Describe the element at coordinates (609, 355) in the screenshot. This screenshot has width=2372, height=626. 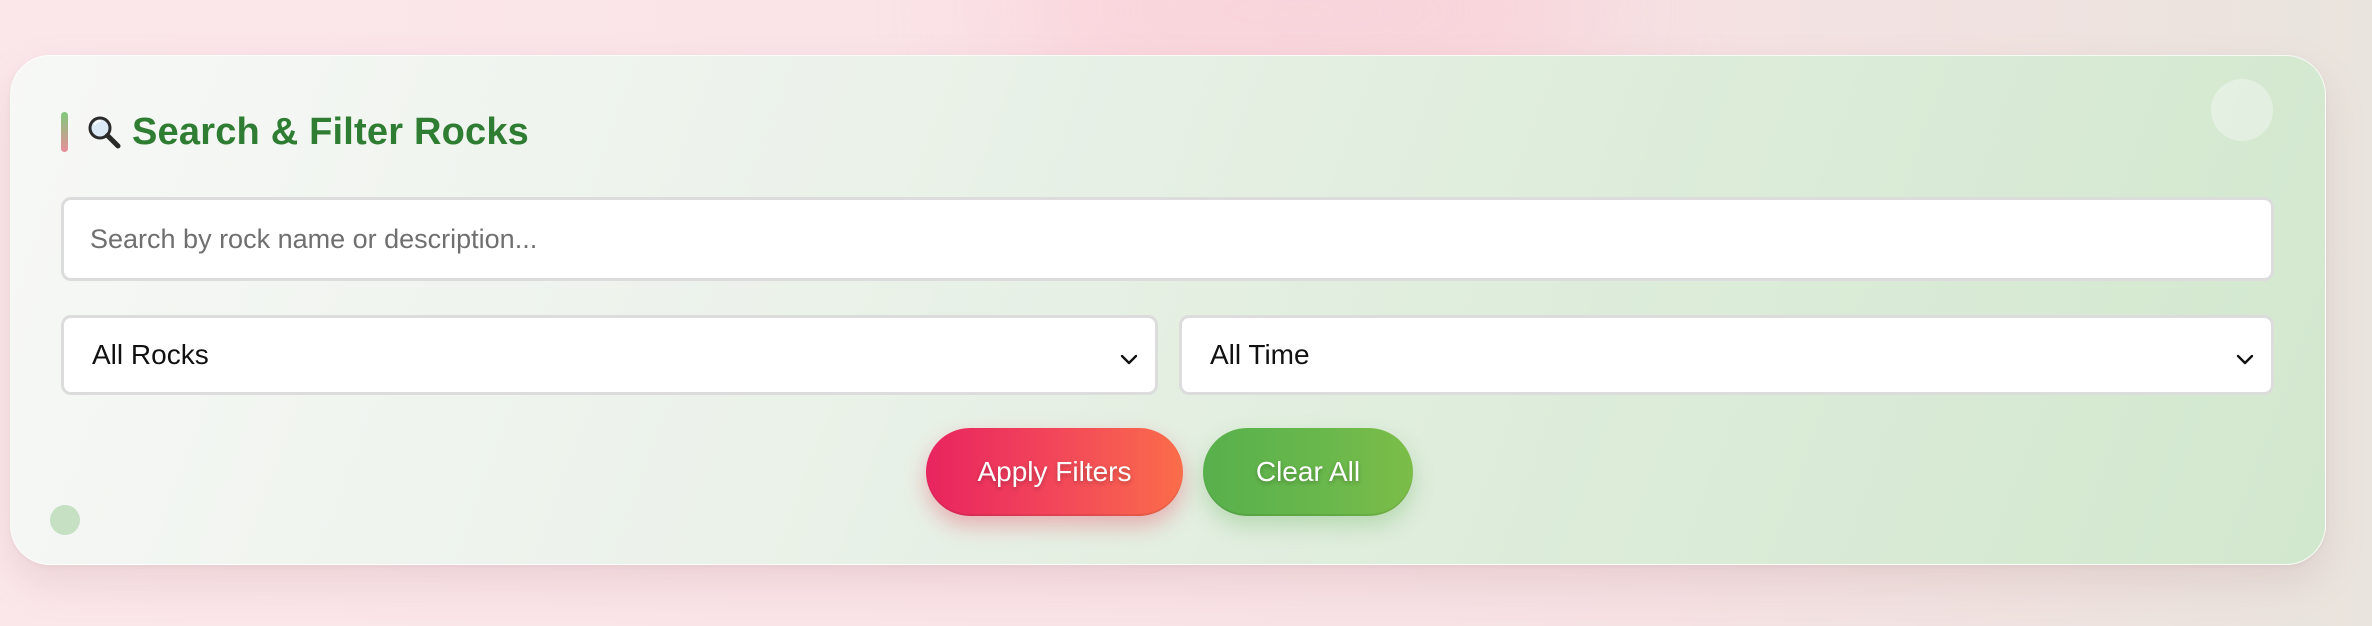
I see `rock-type-select: All Rocks` at that location.